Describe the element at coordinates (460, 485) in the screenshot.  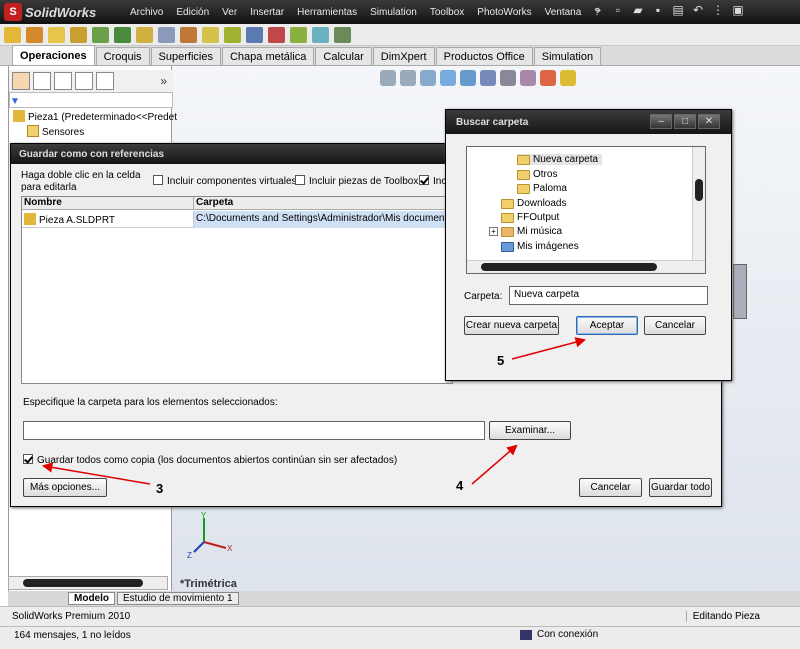
I see `annotation-number-4: 4` at that location.